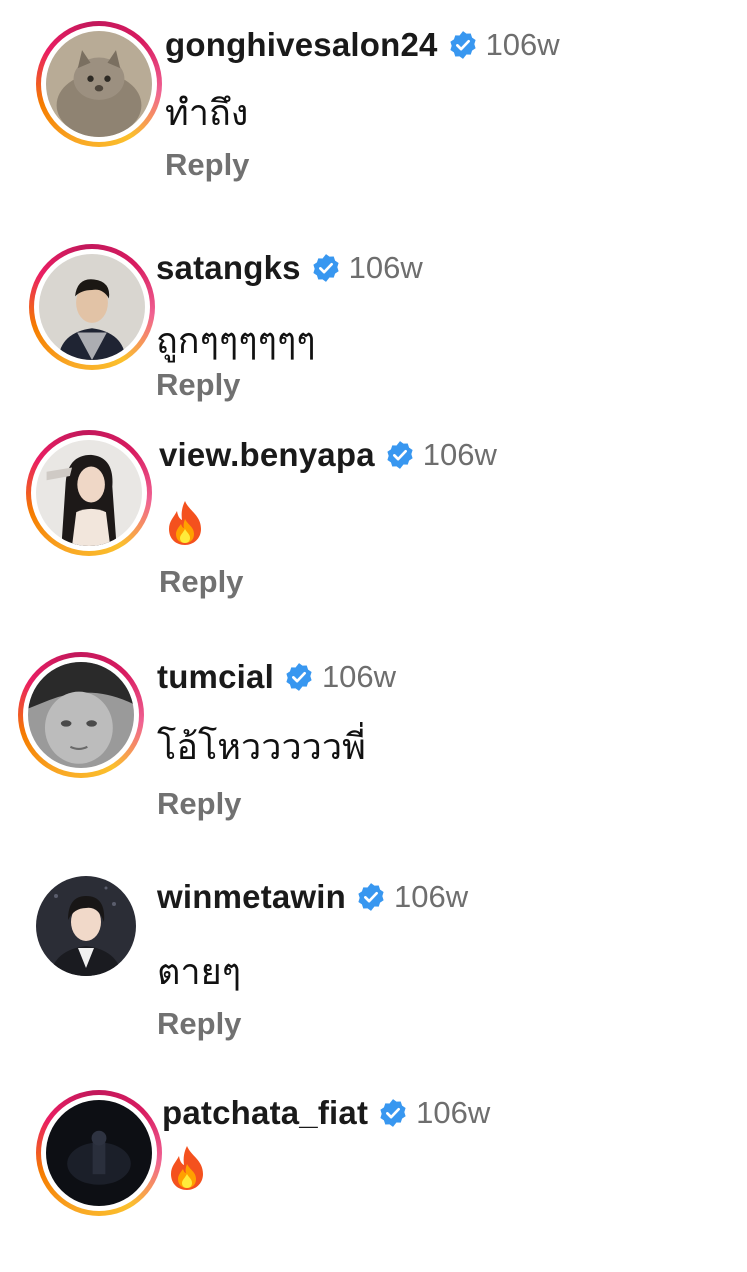 The height and width of the screenshot is (1272, 747). I want to click on comment-header: patchata_fiat 106w, so click(326, 1113).